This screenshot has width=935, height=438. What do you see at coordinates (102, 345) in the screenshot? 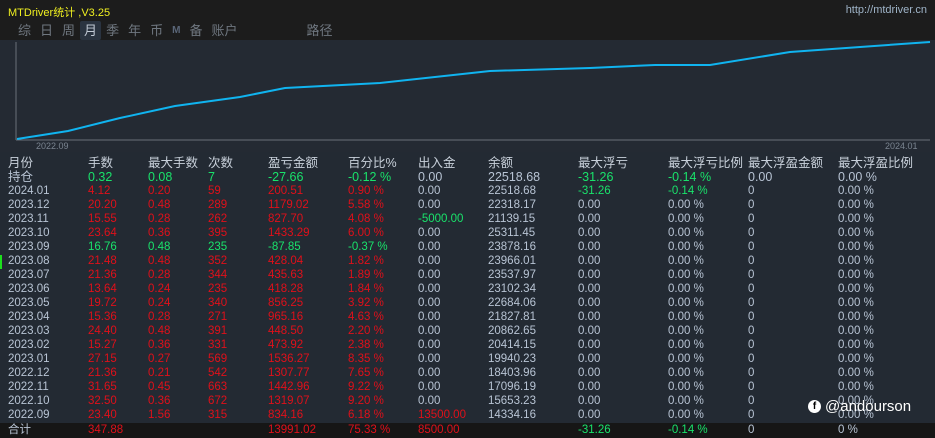
I see `cell-1: 15.27` at bounding box center [102, 345].